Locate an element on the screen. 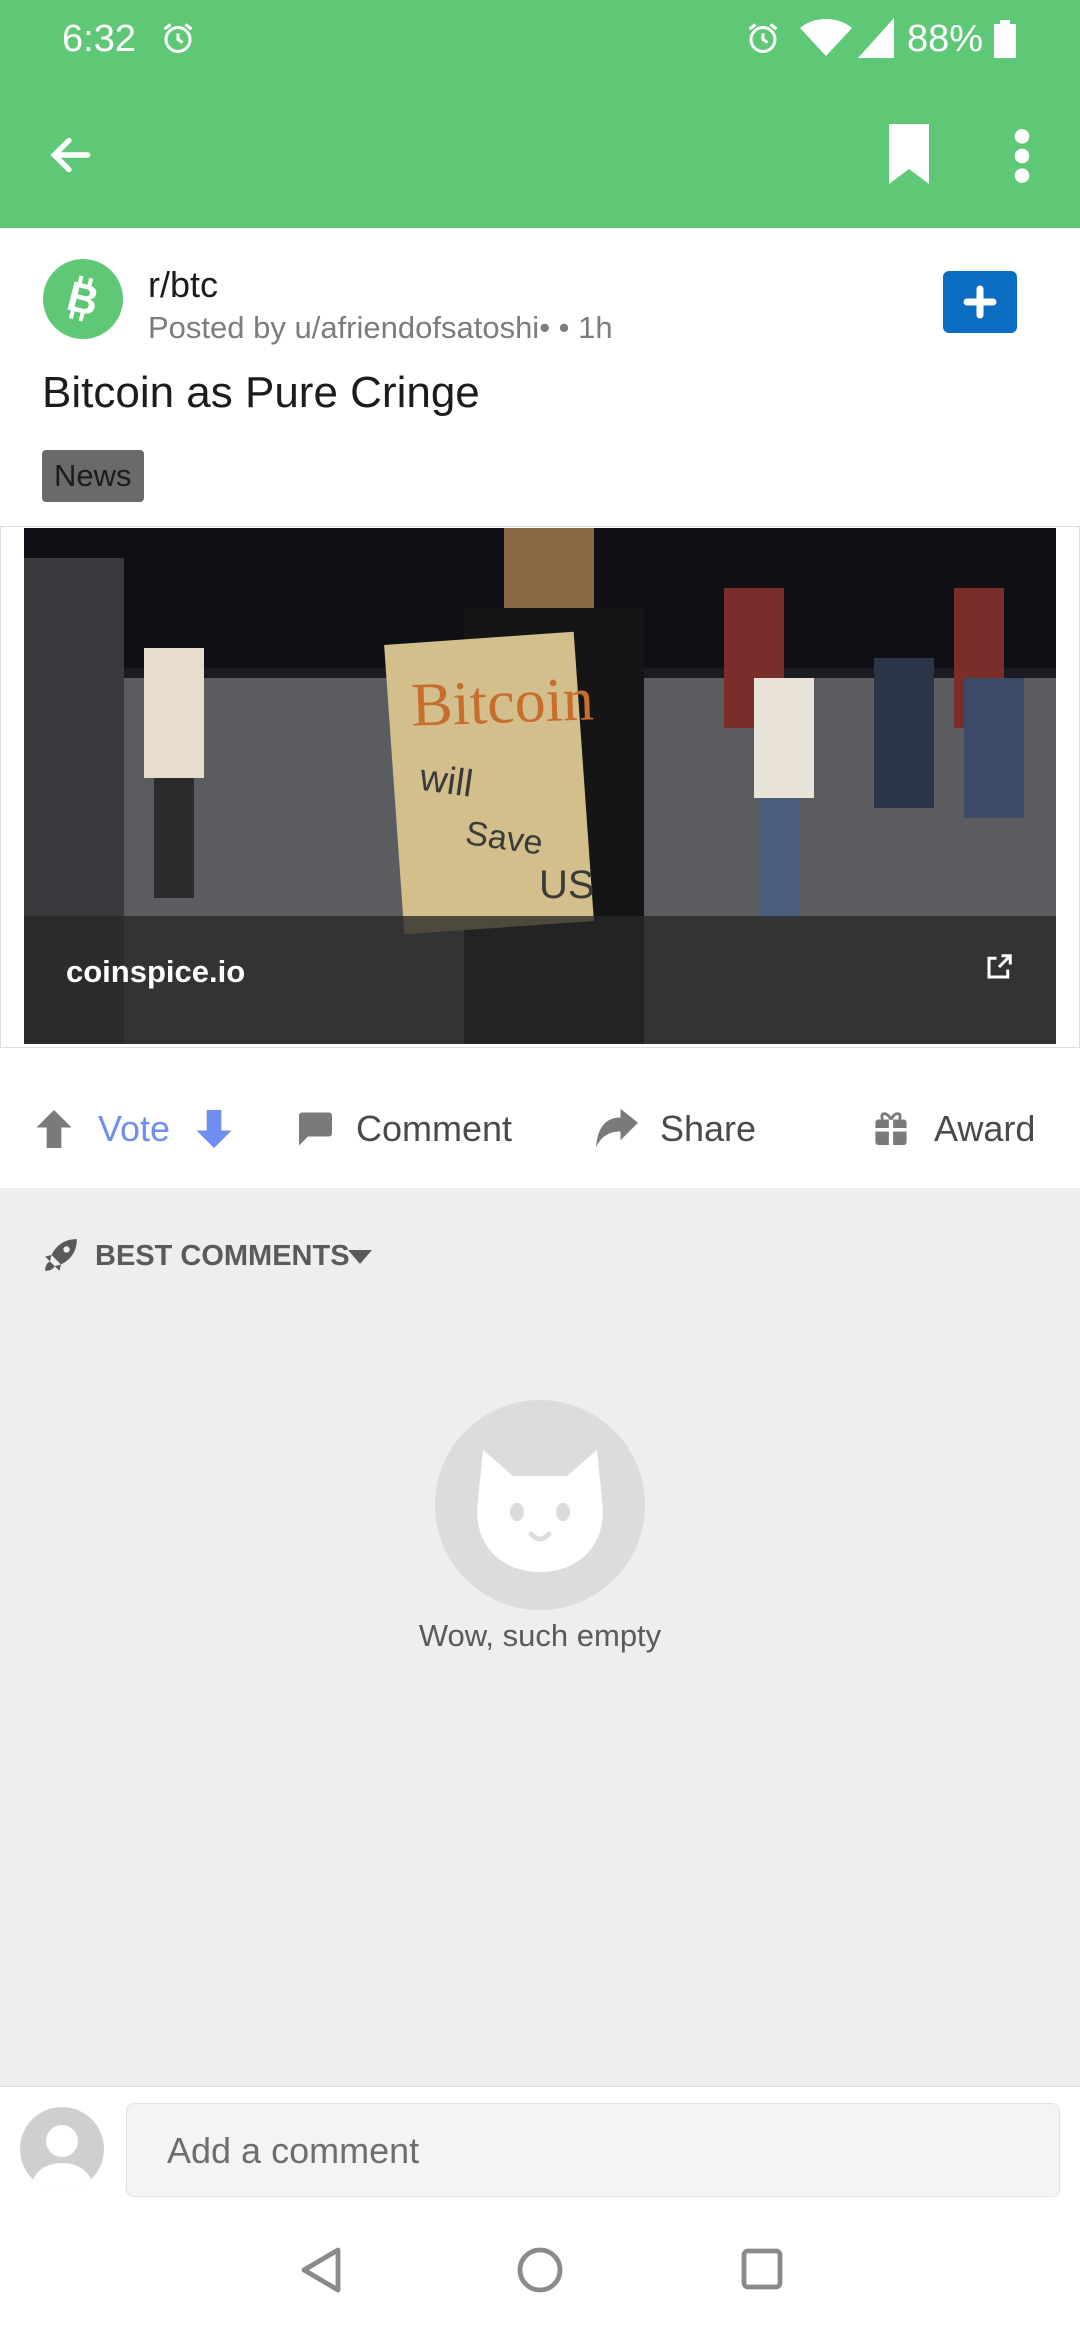  post-title: Bitcoin as Pure Cringe is located at coordinates (261, 392).